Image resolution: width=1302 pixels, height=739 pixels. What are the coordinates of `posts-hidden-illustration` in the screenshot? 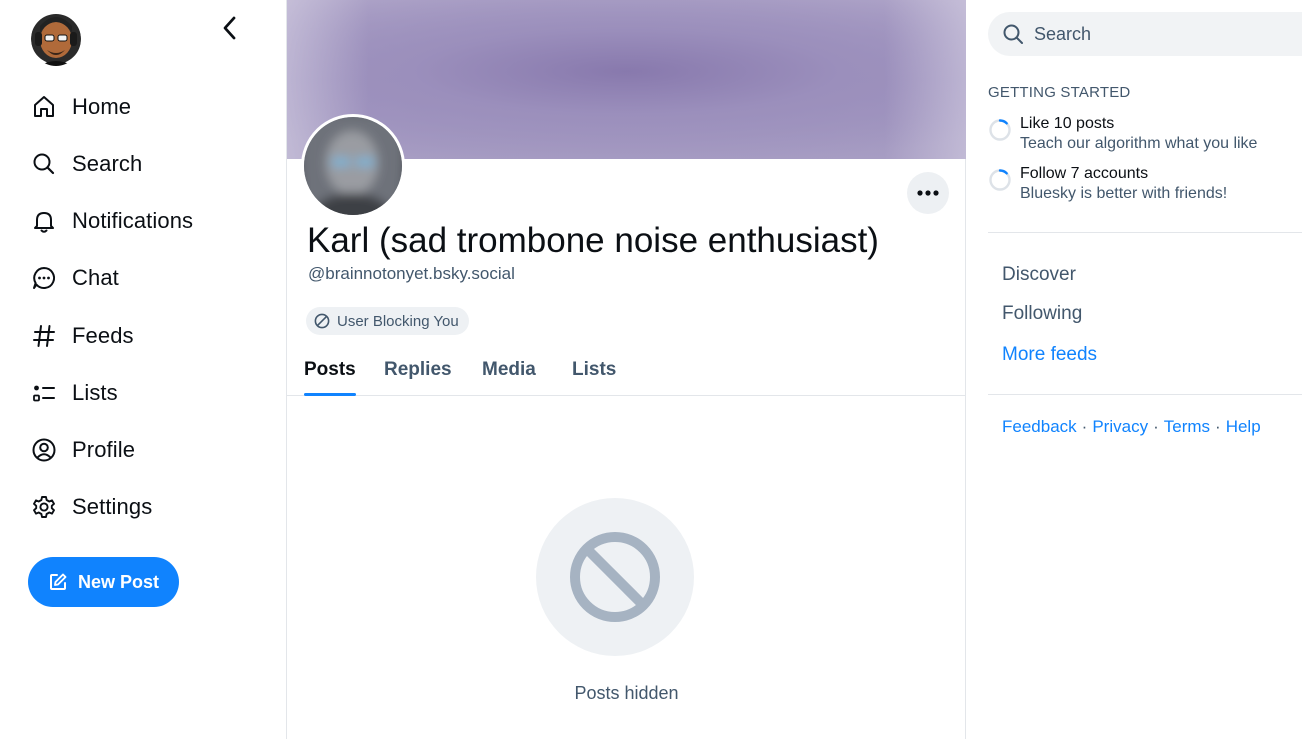 It's located at (615, 577).